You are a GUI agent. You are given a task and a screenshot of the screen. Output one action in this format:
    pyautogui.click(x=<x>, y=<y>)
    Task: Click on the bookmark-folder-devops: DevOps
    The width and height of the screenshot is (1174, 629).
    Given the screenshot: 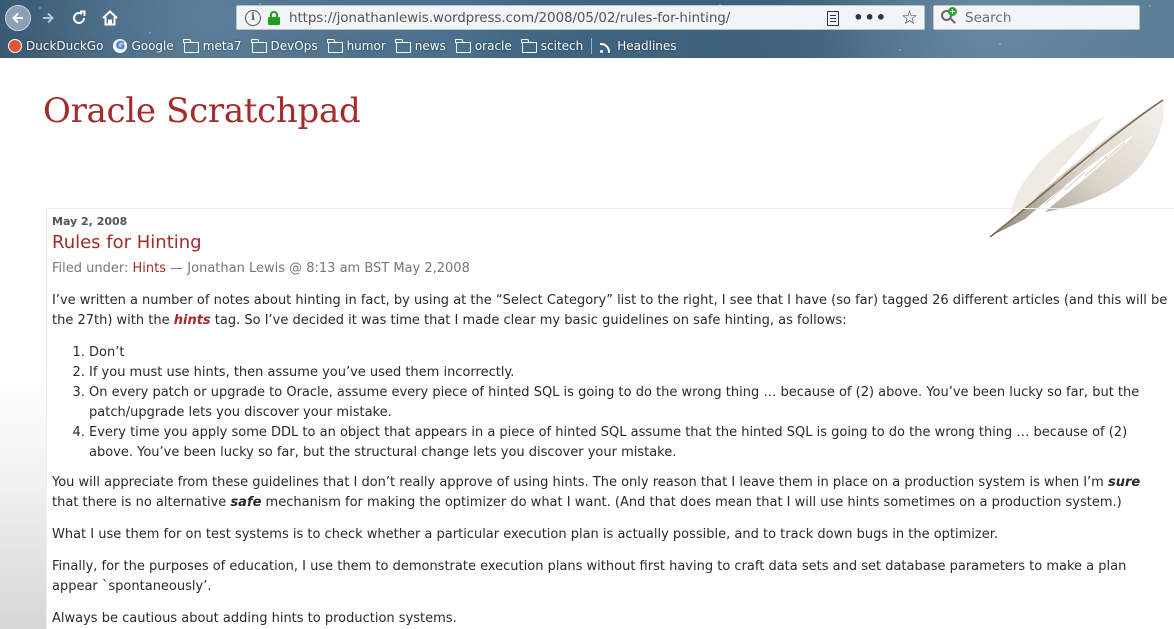 What is the action you would take?
    pyautogui.click(x=284, y=45)
    